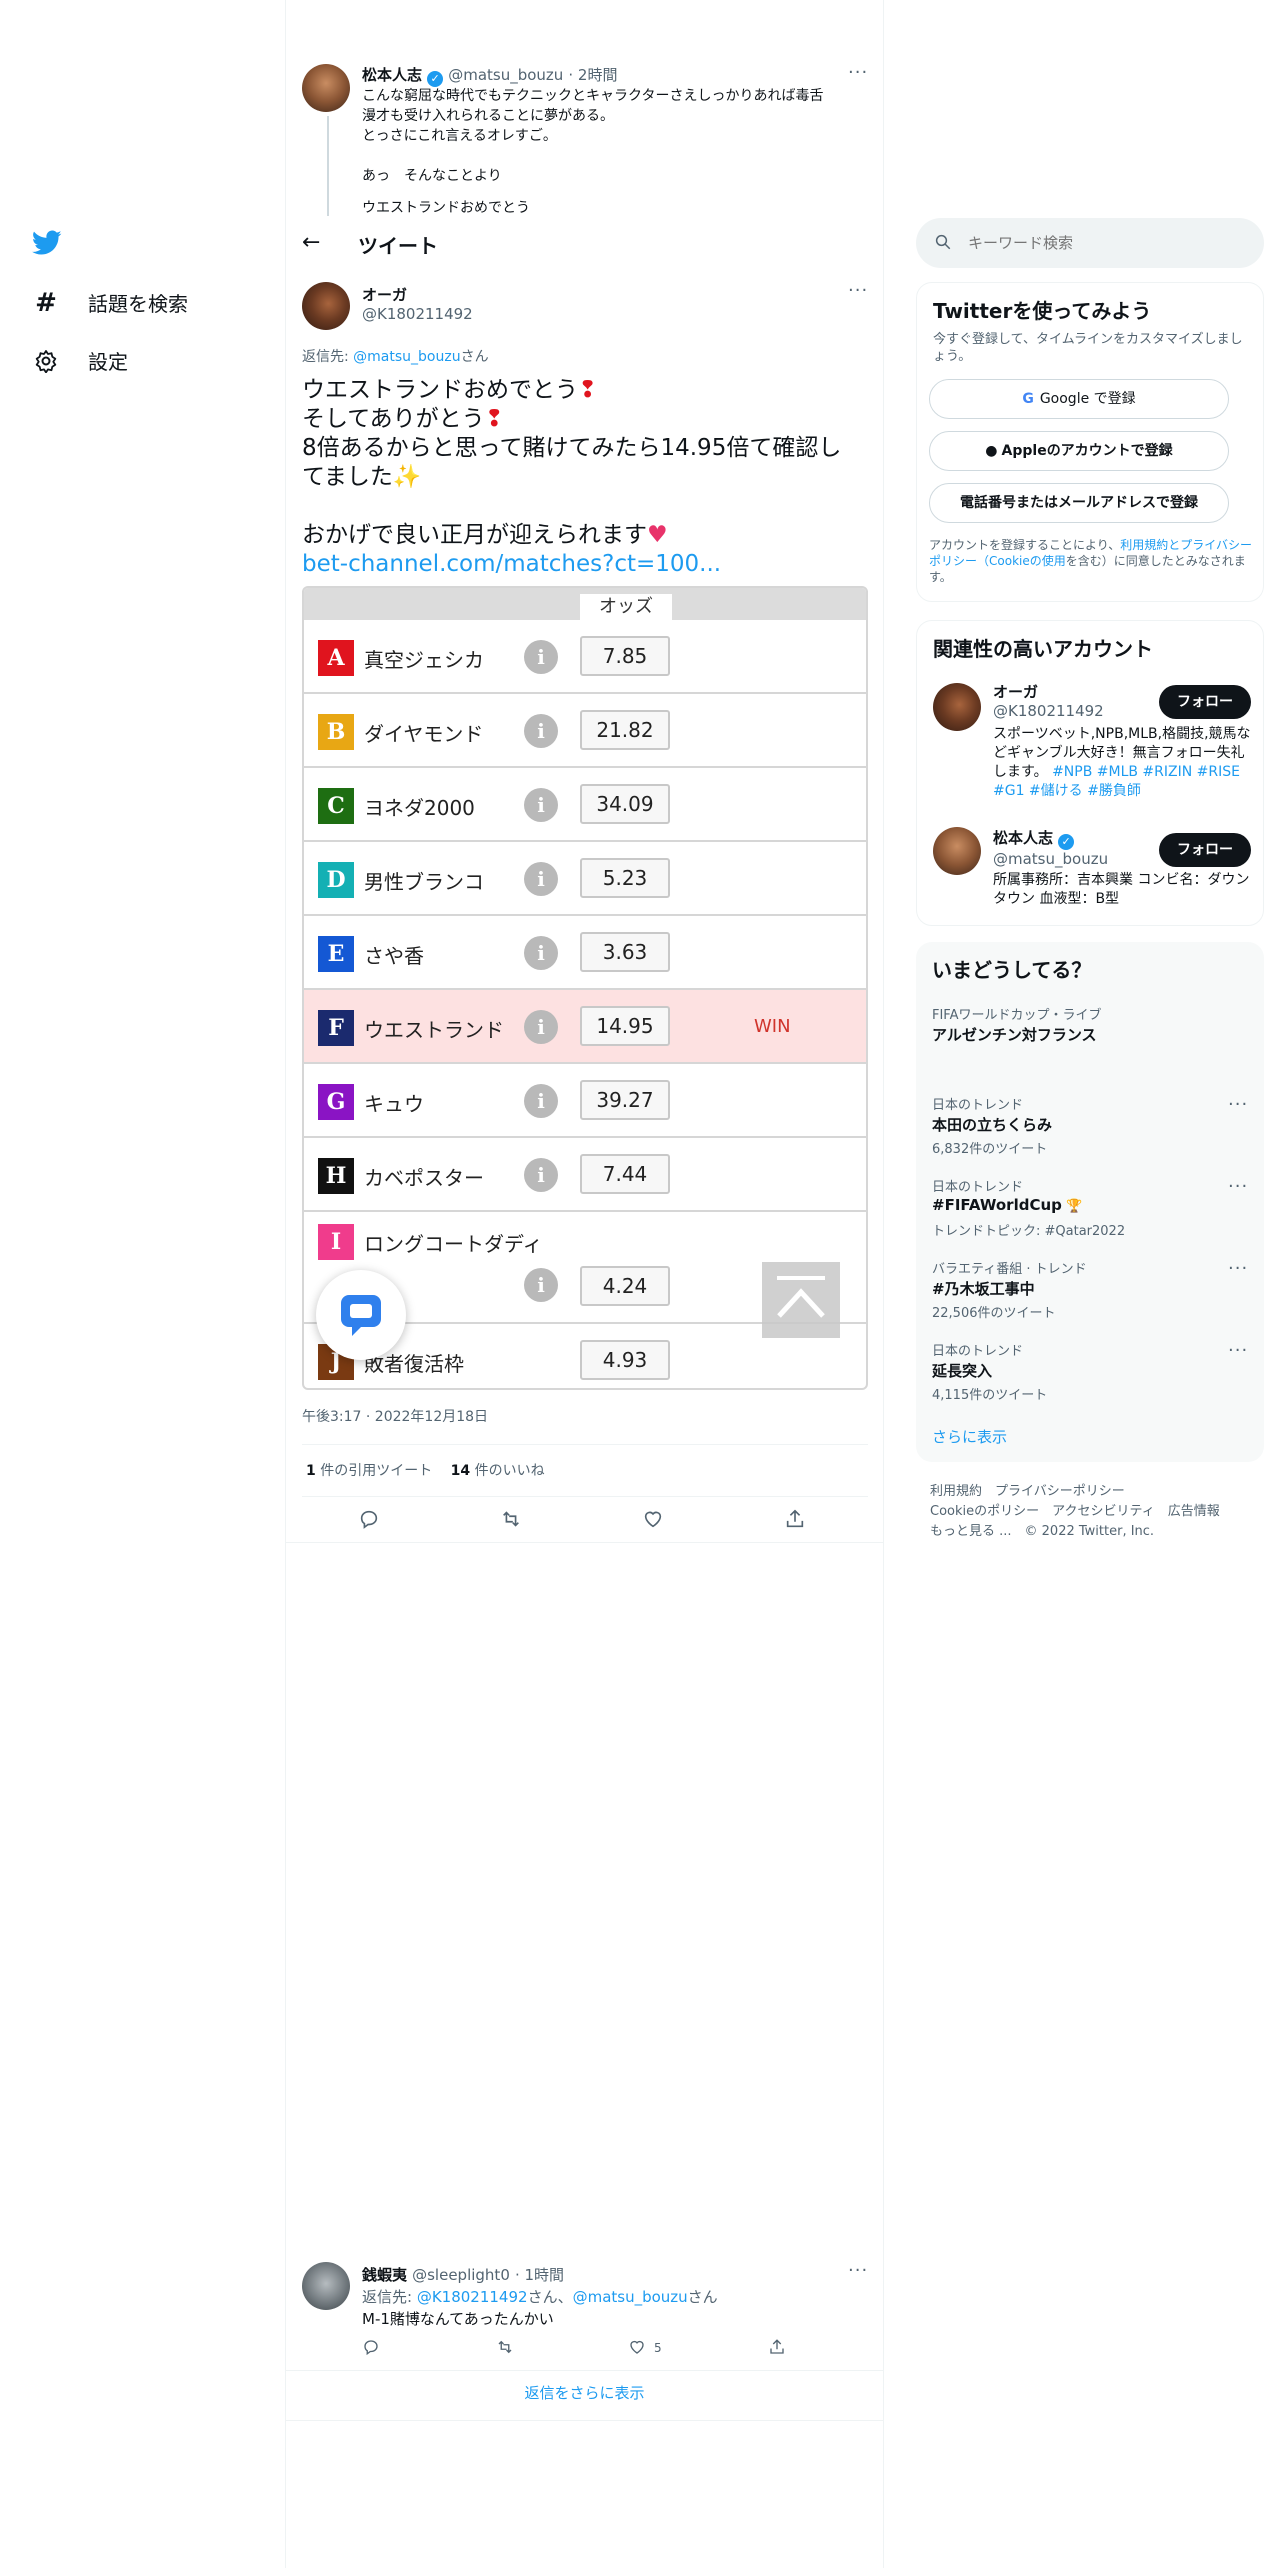 The image size is (1284, 2568). What do you see at coordinates (505, 75) in the screenshot?
I see `author-handle: @matsu_bouzu` at bounding box center [505, 75].